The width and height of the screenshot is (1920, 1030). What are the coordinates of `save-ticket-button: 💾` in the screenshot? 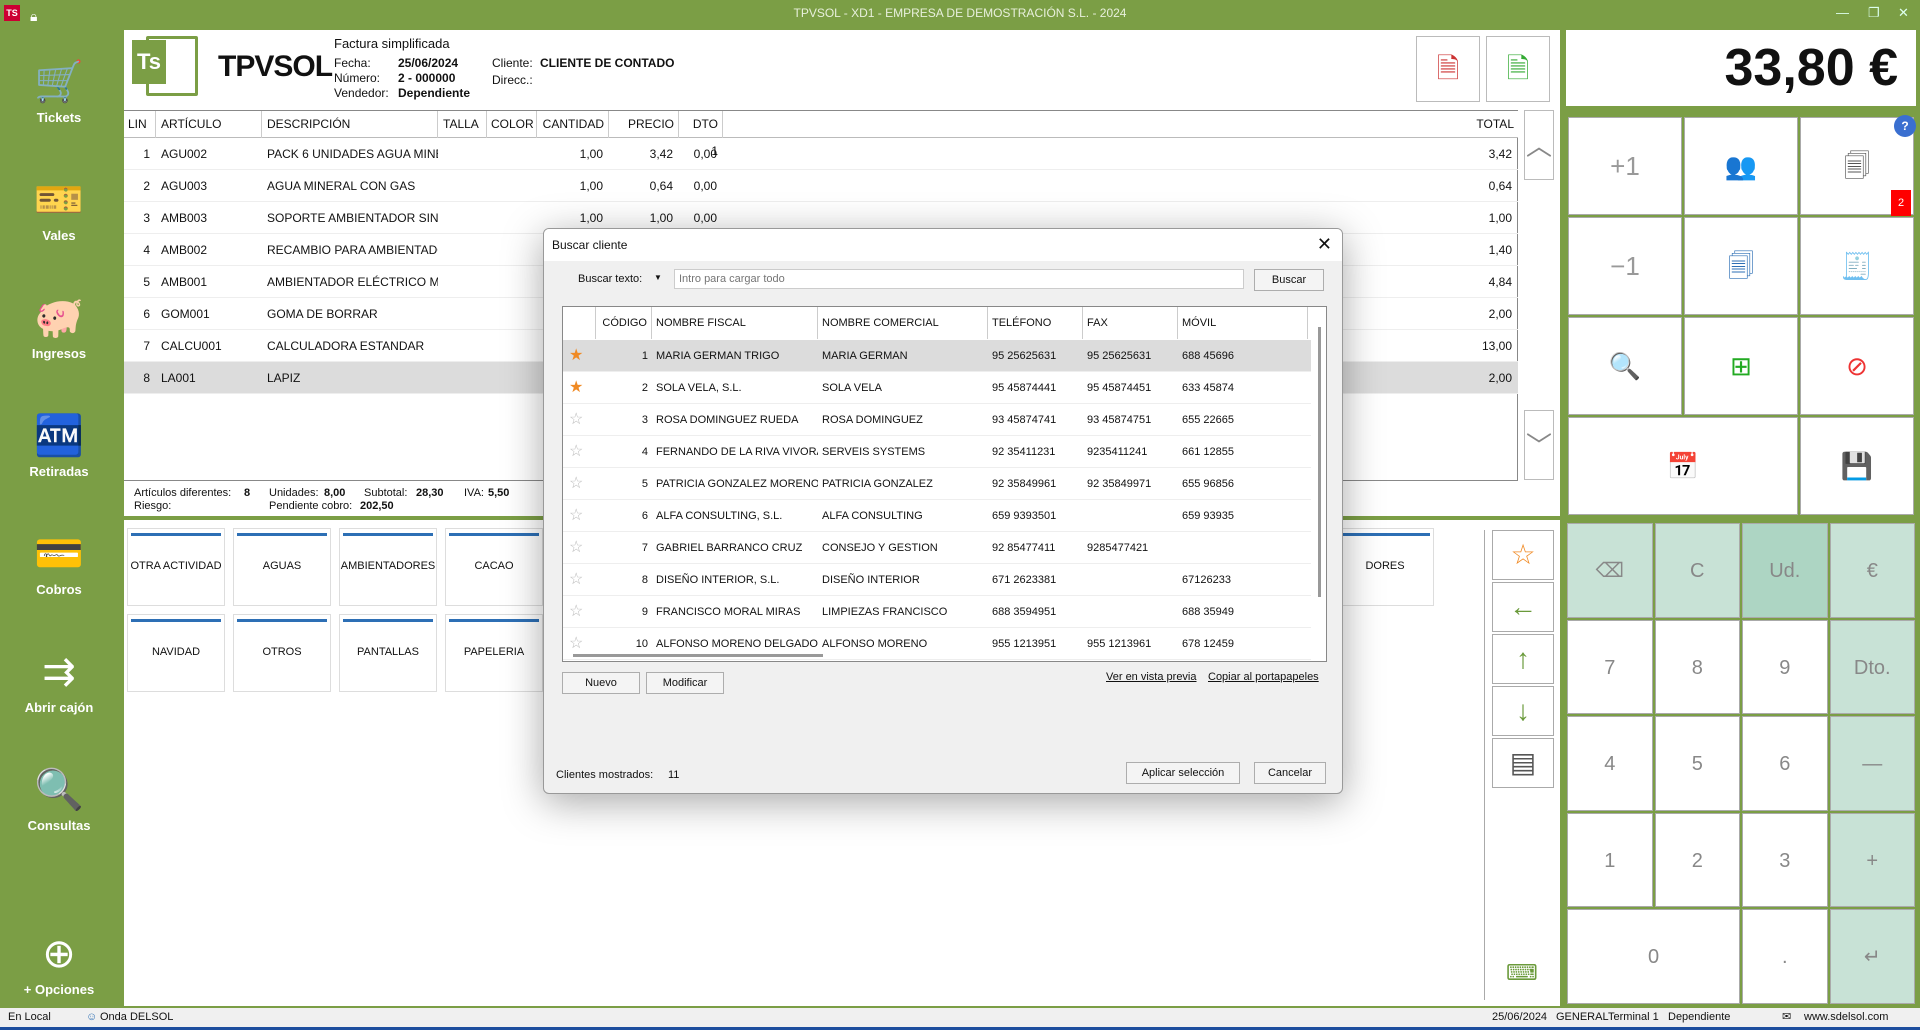 It's located at (1857, 466).